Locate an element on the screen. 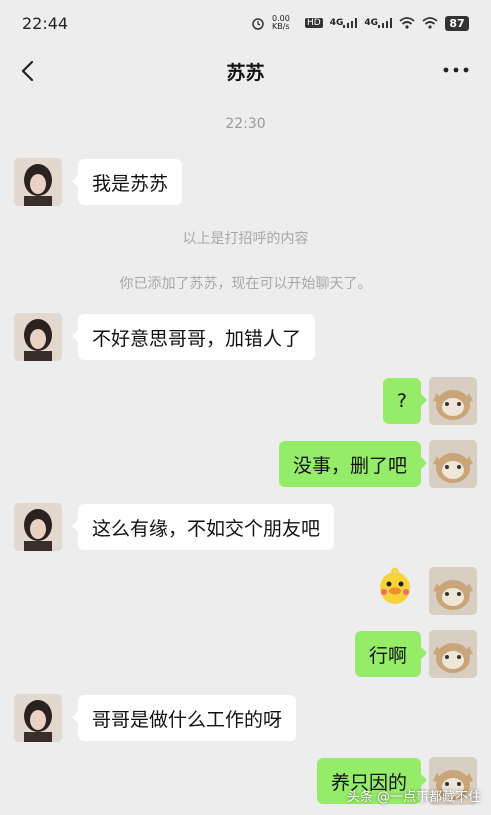 This screenshot has height=815, width=491. signal-4g-2: 4G is located at coordinates (378, 23).